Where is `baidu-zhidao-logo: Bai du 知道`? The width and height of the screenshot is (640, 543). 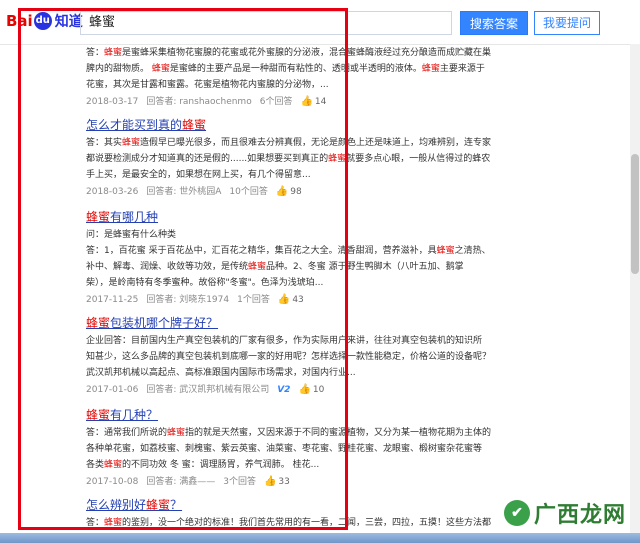
baidu-zhidao-logo: Bai du 知道 is located at coordinates (44, 21).